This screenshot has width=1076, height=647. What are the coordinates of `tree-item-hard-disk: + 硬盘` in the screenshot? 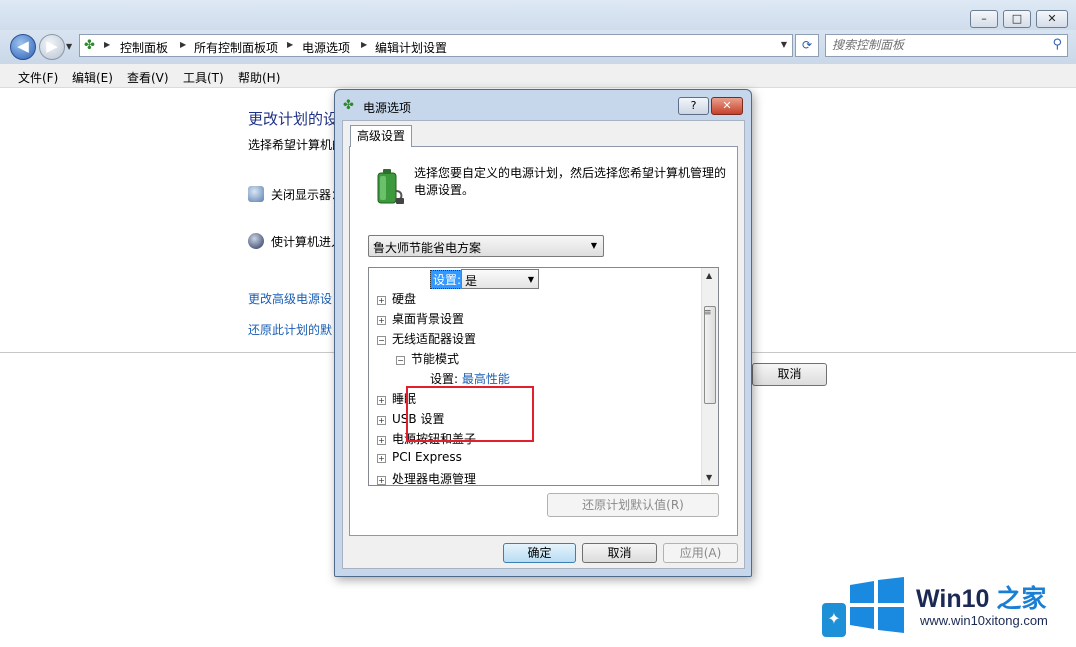 It's located at (396, 300).